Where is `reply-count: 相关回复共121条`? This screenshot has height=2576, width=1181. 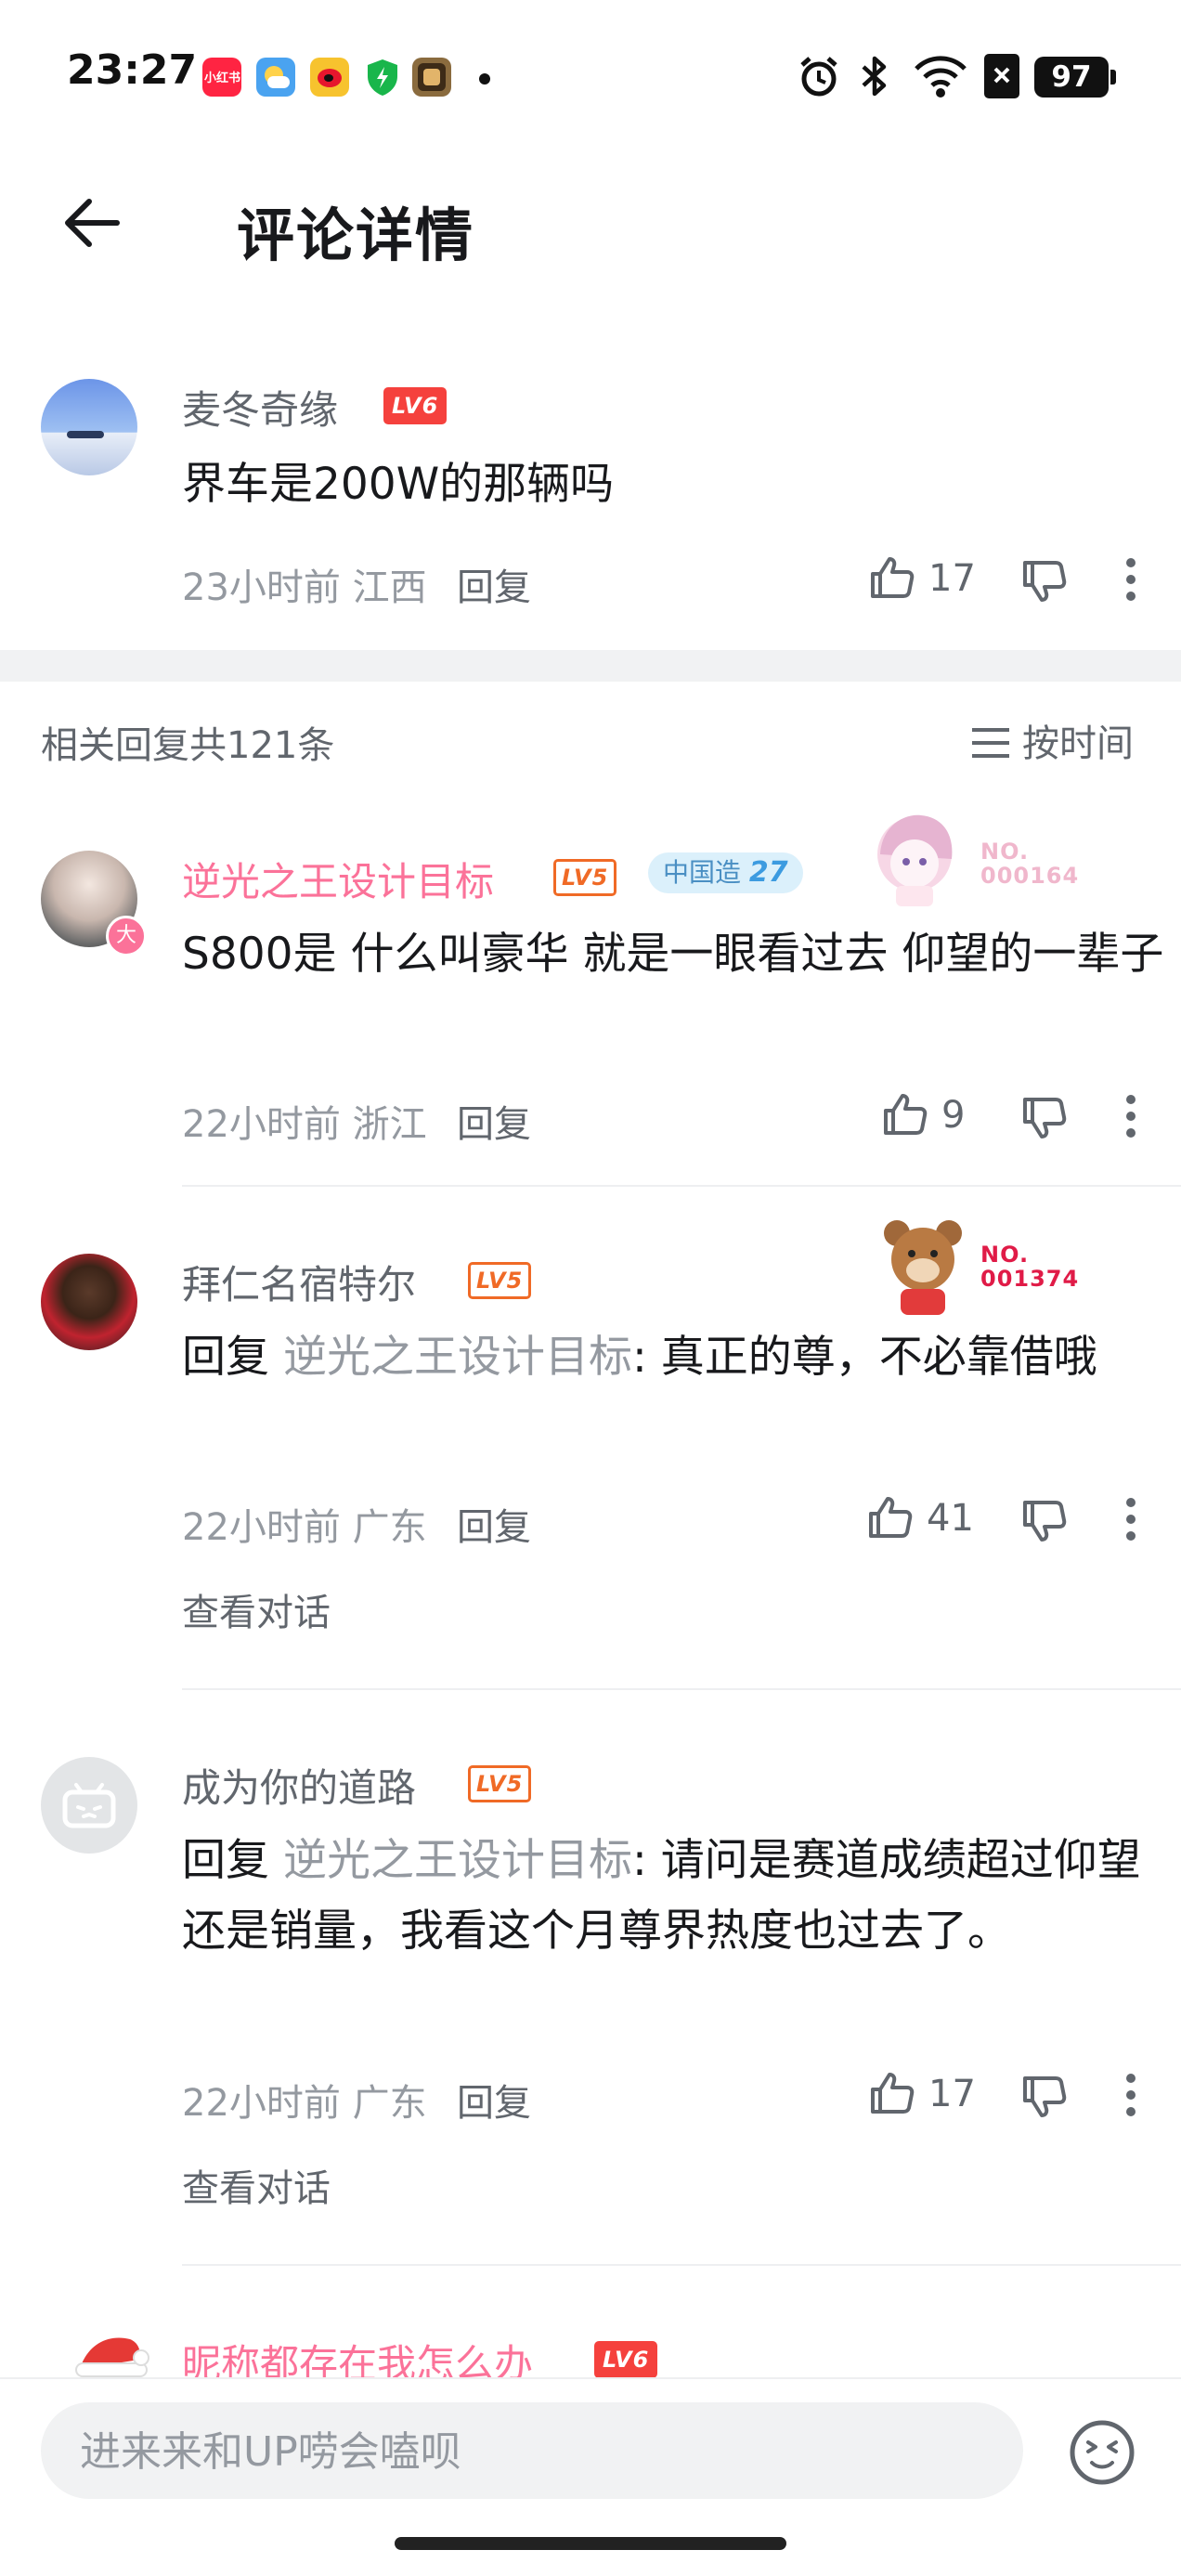 reply-count: 相关回复共121条 is located at coordinates (188, 746).